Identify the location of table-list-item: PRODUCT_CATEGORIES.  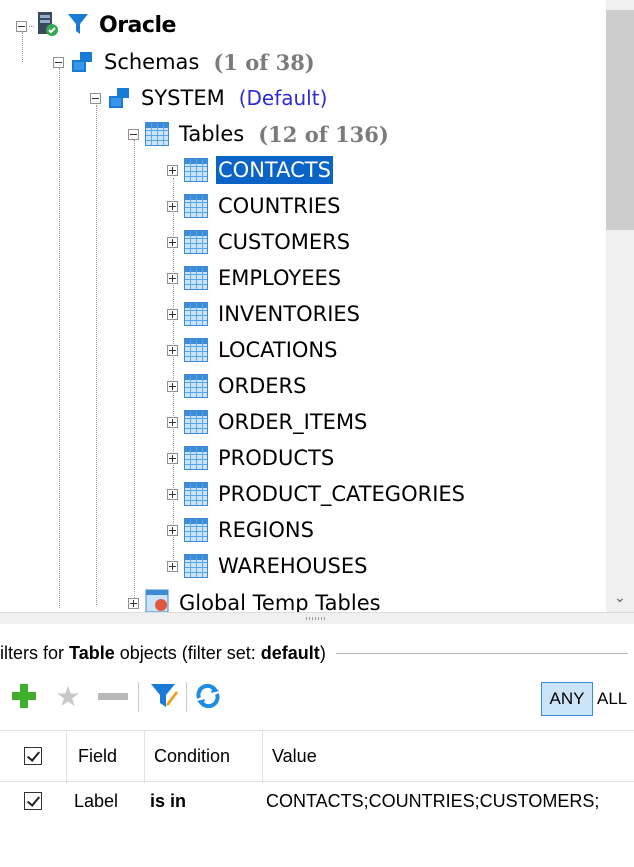
(317, 494).